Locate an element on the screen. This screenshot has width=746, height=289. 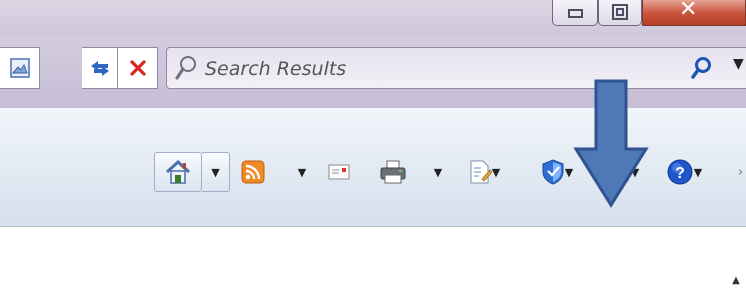
print-icon is located at coordinates (393, 172).